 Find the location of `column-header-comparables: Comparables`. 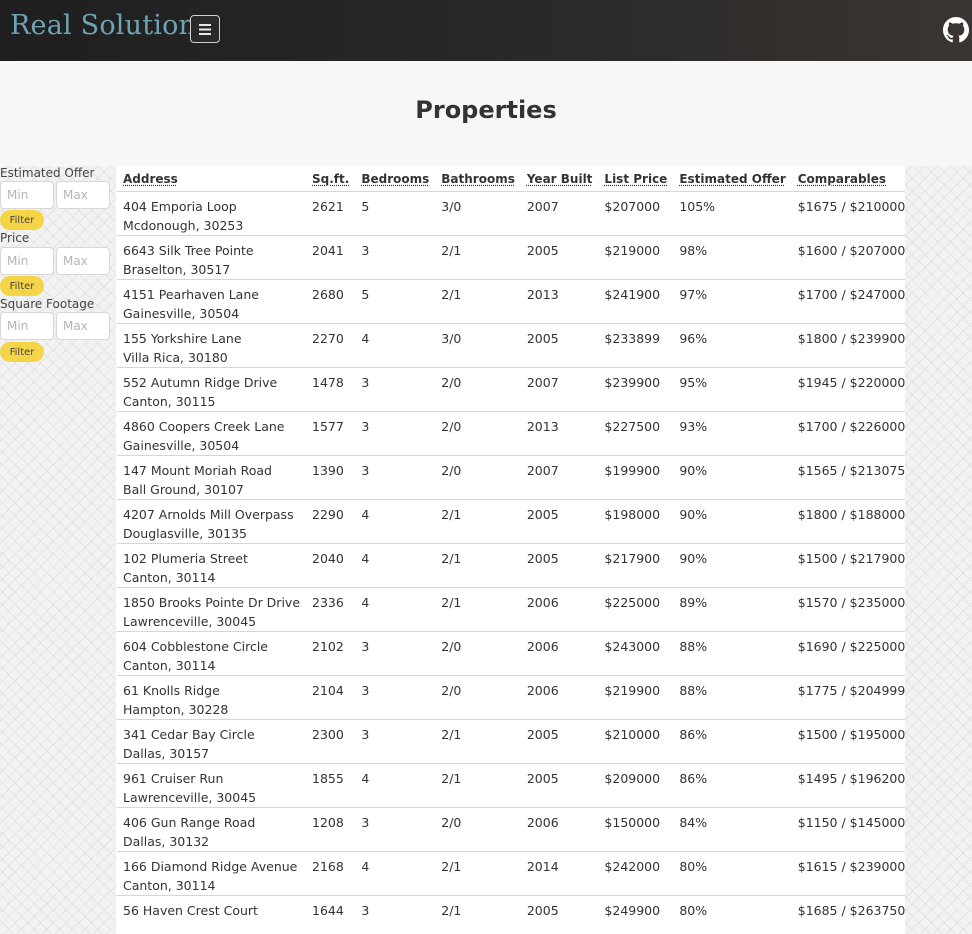

column-header-comparables: Comparables is located at coordinates (848, 179).